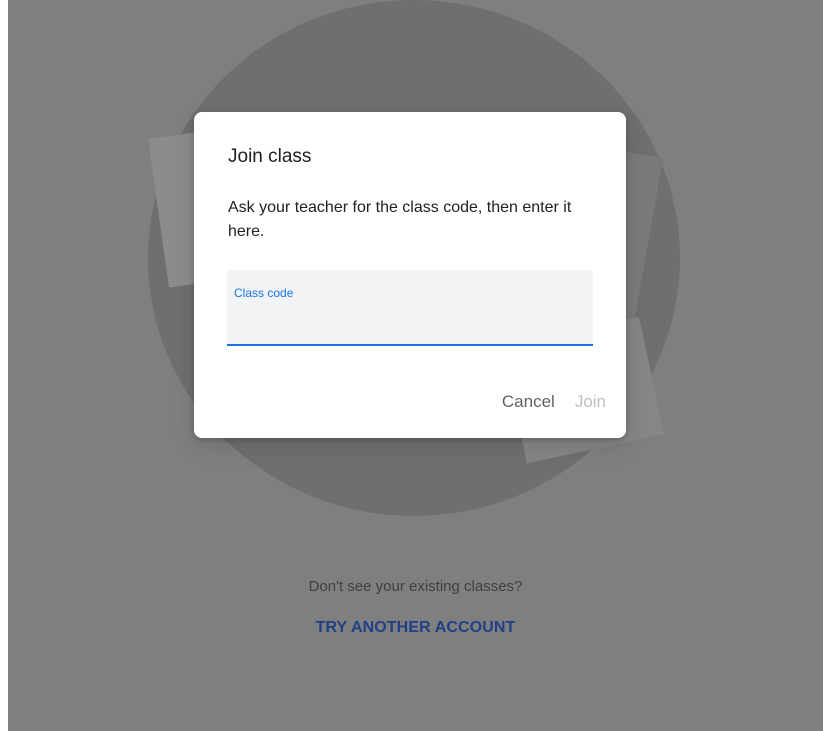 The image size is (823, 731). I want to click on dialog-actions: Cancel Join, so click(554, 402).